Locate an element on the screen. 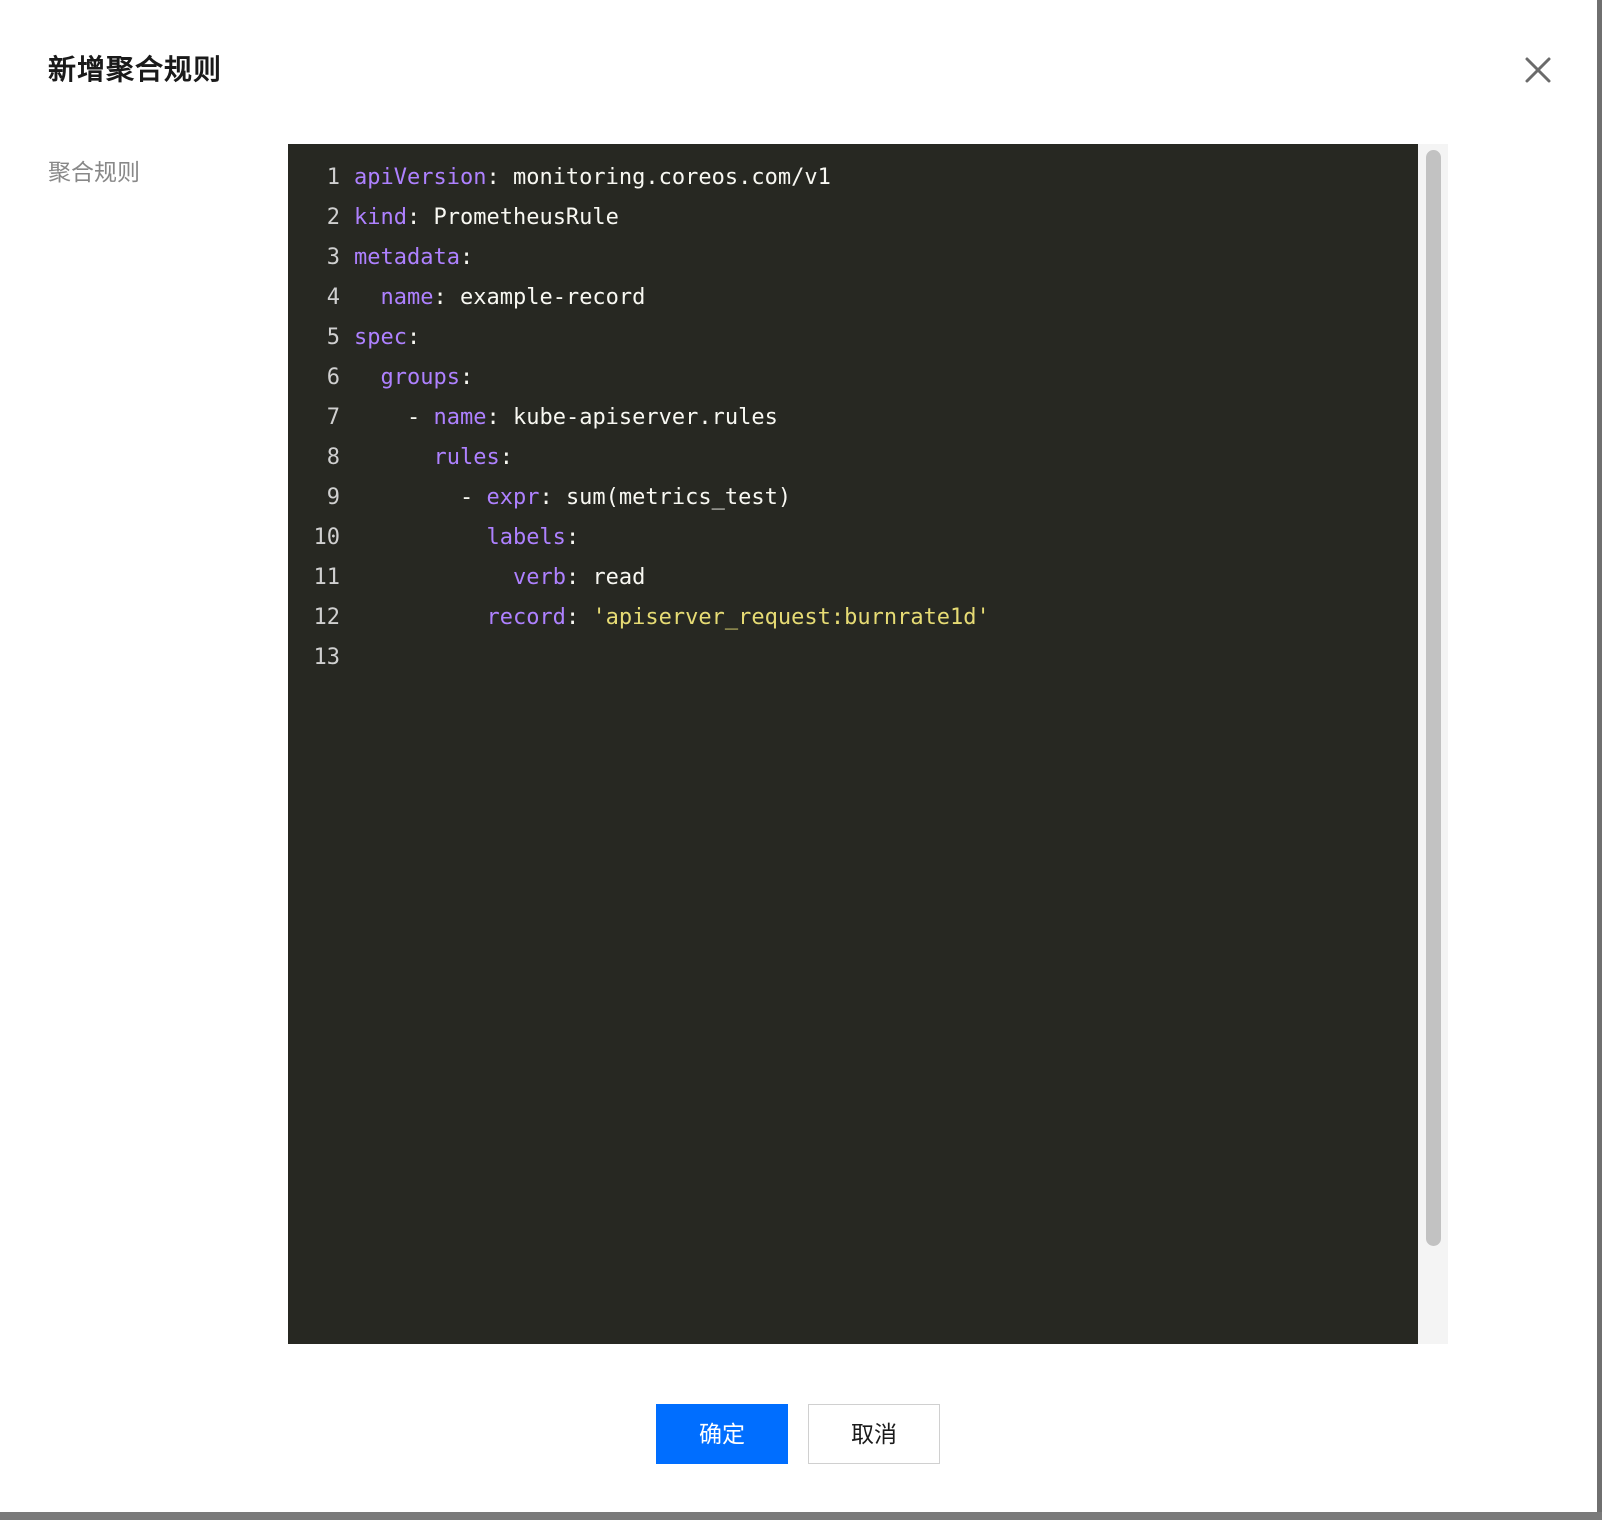  line-number: 1 is located at coordinates (333, 177).